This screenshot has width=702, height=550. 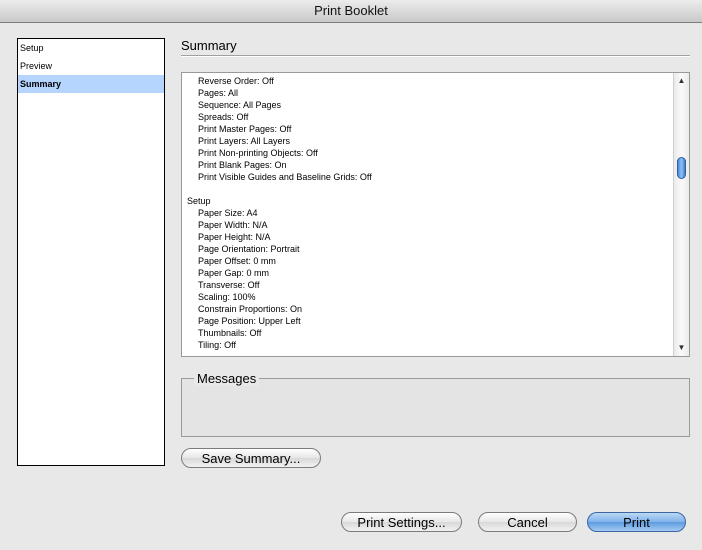 What do you see at coordinates (234, 273) in the screenshot?
I see `summary-line: Paper Gap: 0 mm` at bounding box center [234, 273].